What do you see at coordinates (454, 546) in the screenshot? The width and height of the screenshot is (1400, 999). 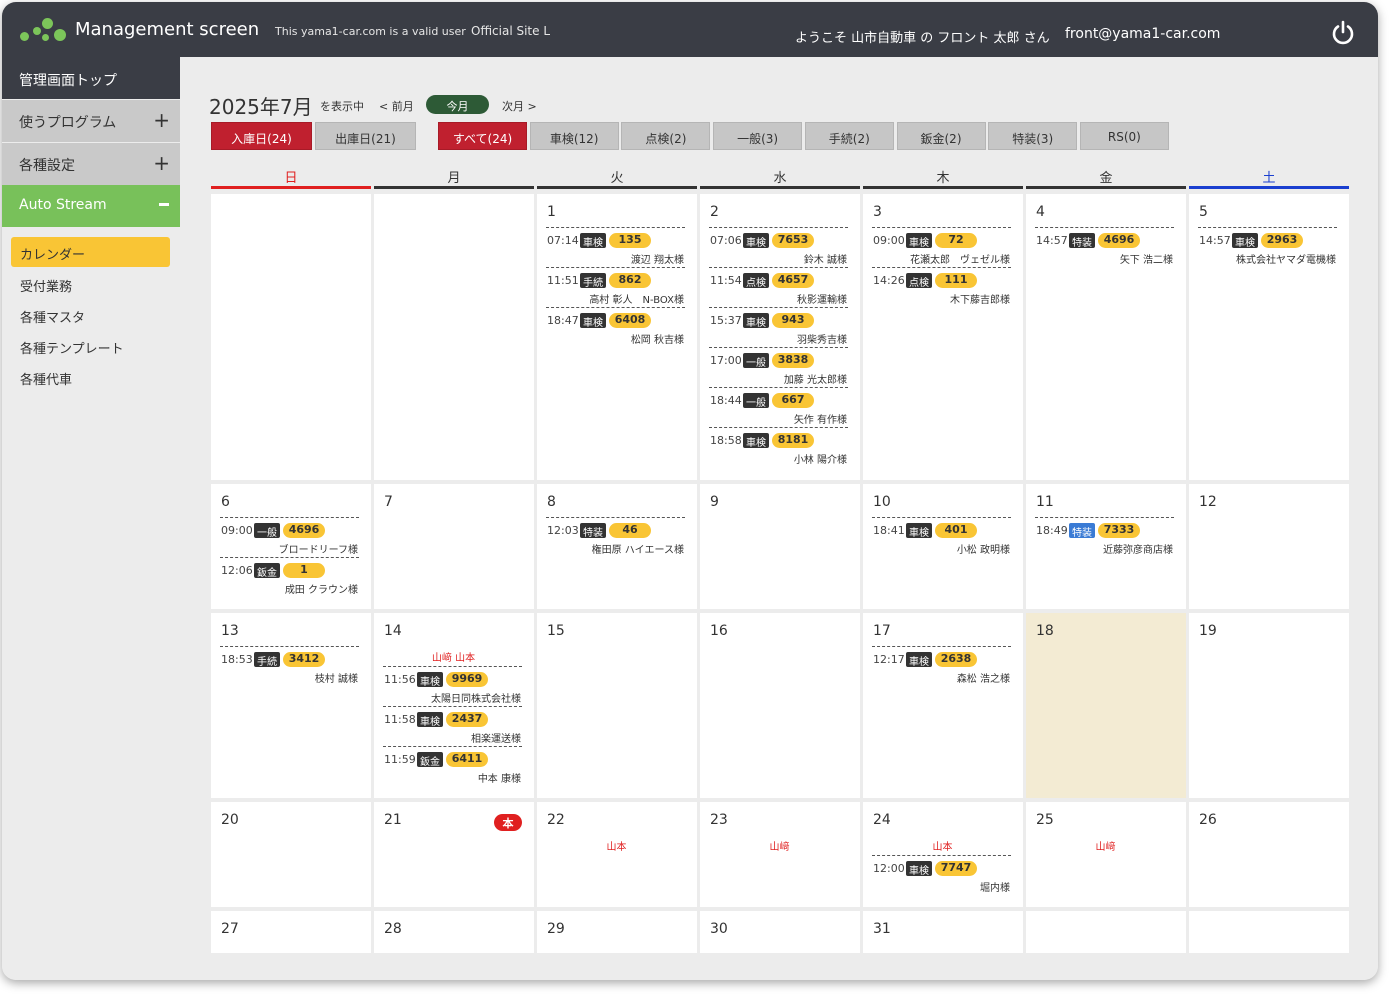 I see `calendar-day-cell: 7` at bounding box center [454, 546].